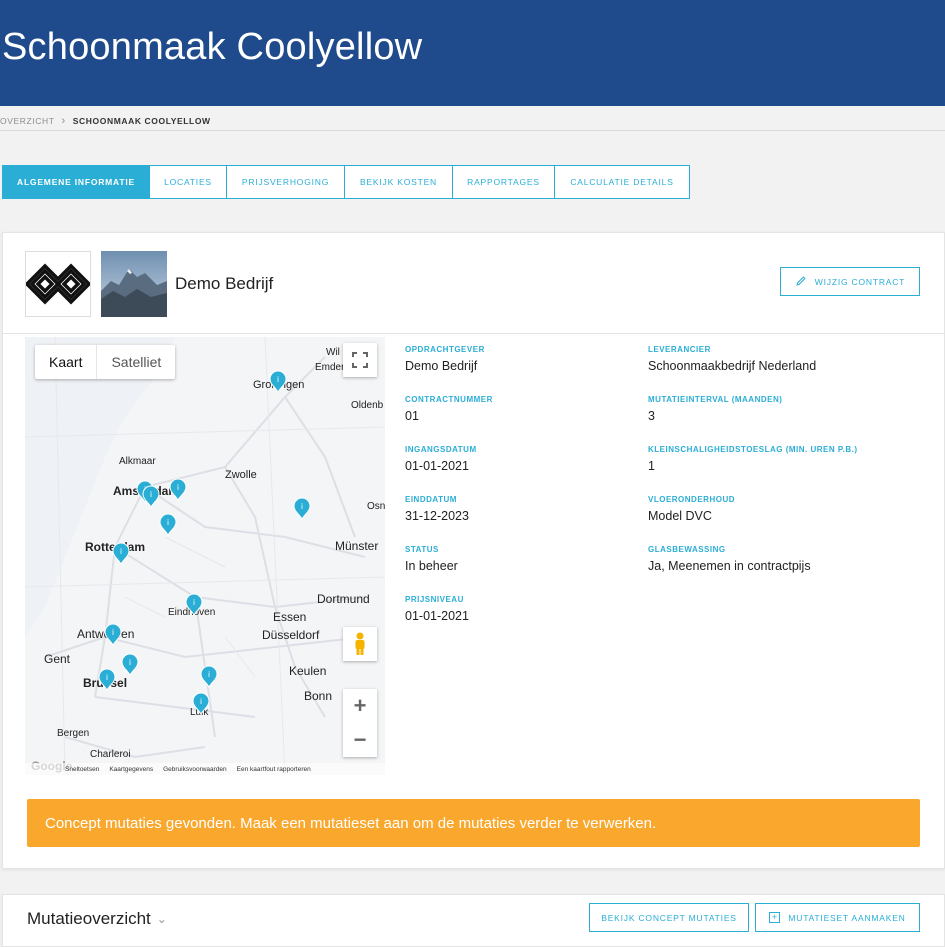 The width and height of the screenshot is (945, 947). Describe the element at coordinates (333, 352) in the screenshot. I see `city-label: Wil` at that location.